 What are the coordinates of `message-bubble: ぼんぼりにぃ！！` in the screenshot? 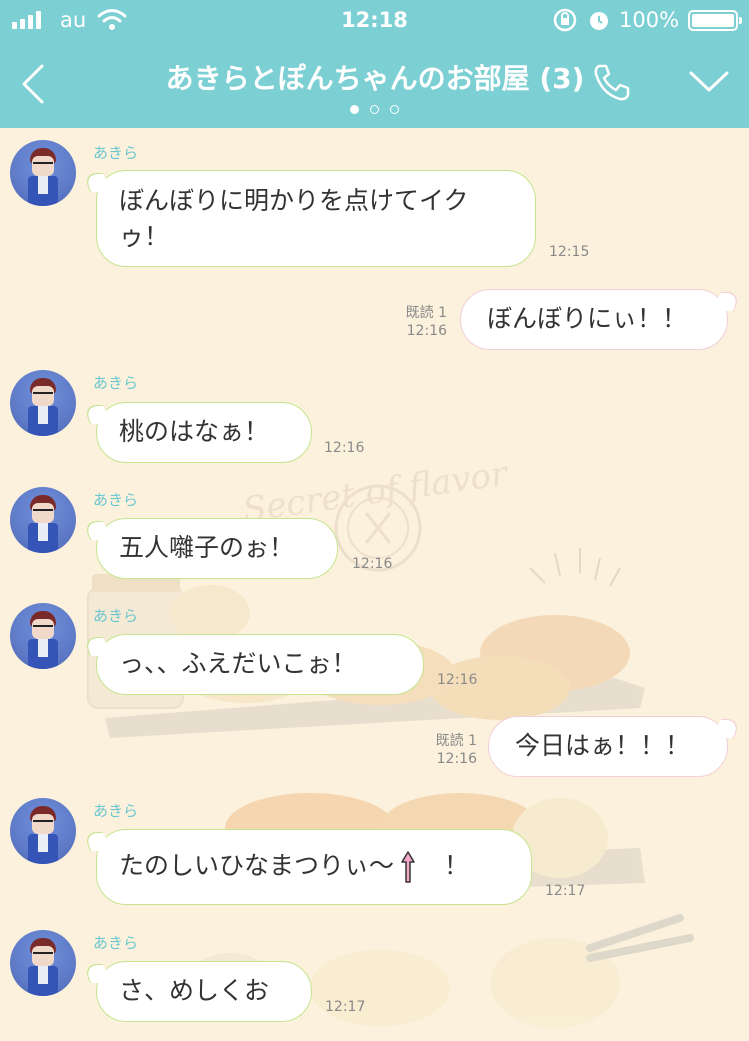 It's located at (594, 319).